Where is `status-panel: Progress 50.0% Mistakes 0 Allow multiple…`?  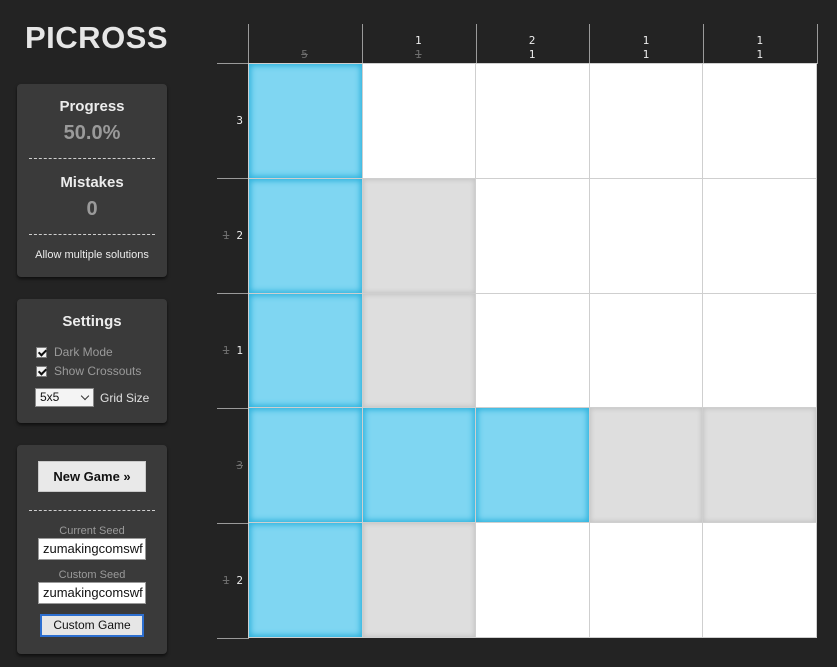
status-panel: Progress 50.0% Mistakes 0 Allow multiple… is located at coordinates (92, 180).